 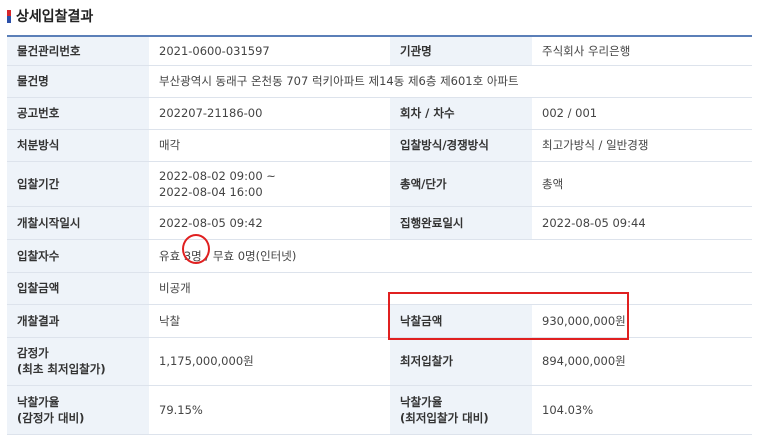 I want to click on value-appraisal: 1,175,000,000원, so click(x=269, y=361).